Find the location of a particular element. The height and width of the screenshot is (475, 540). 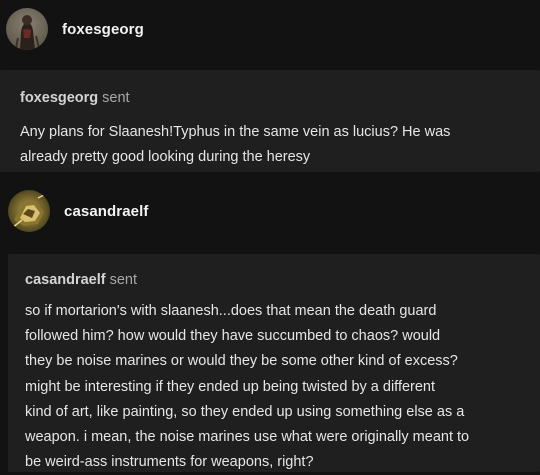

ask-header: casandraelf is located at coordinates (78, 211).